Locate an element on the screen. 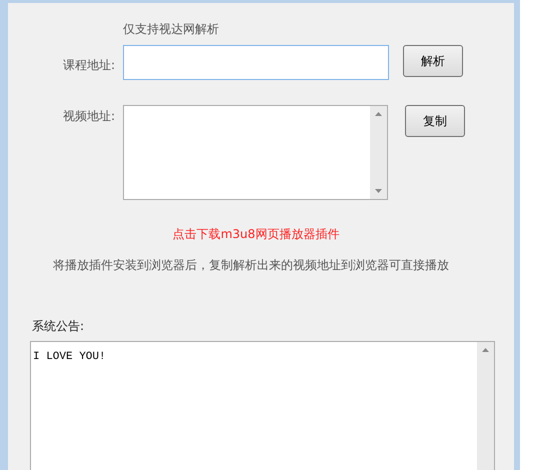  course-url-field is located at coordinates (256, 62).